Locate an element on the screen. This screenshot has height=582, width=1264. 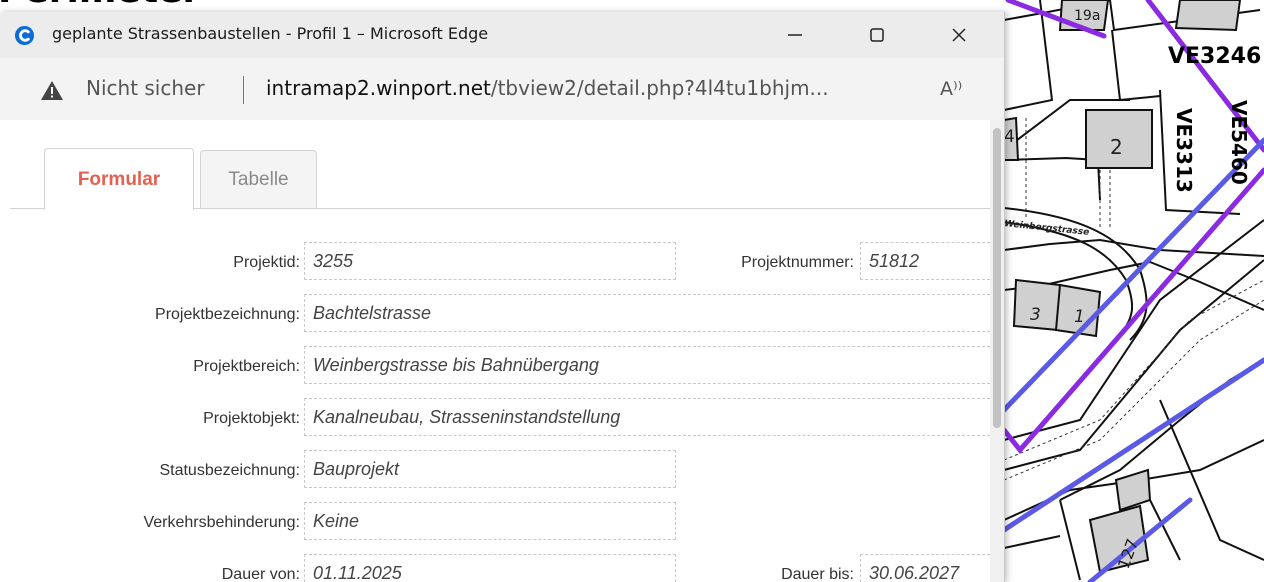
field-projektnummer: 51812 is located at coordinates (925, 261).